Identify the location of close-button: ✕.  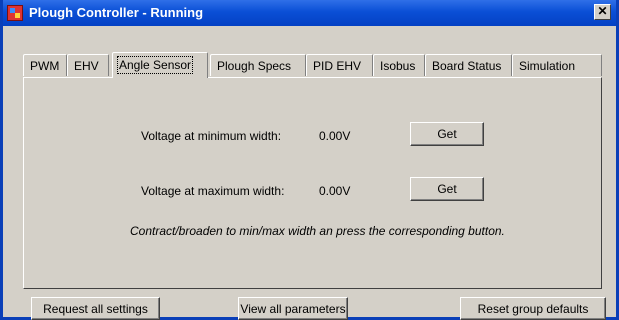
(602, 12).